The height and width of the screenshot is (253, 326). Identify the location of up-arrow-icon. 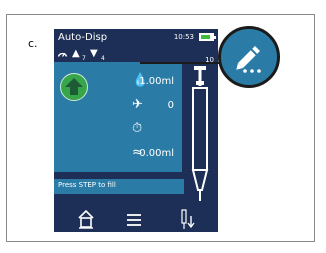
(74, 86).